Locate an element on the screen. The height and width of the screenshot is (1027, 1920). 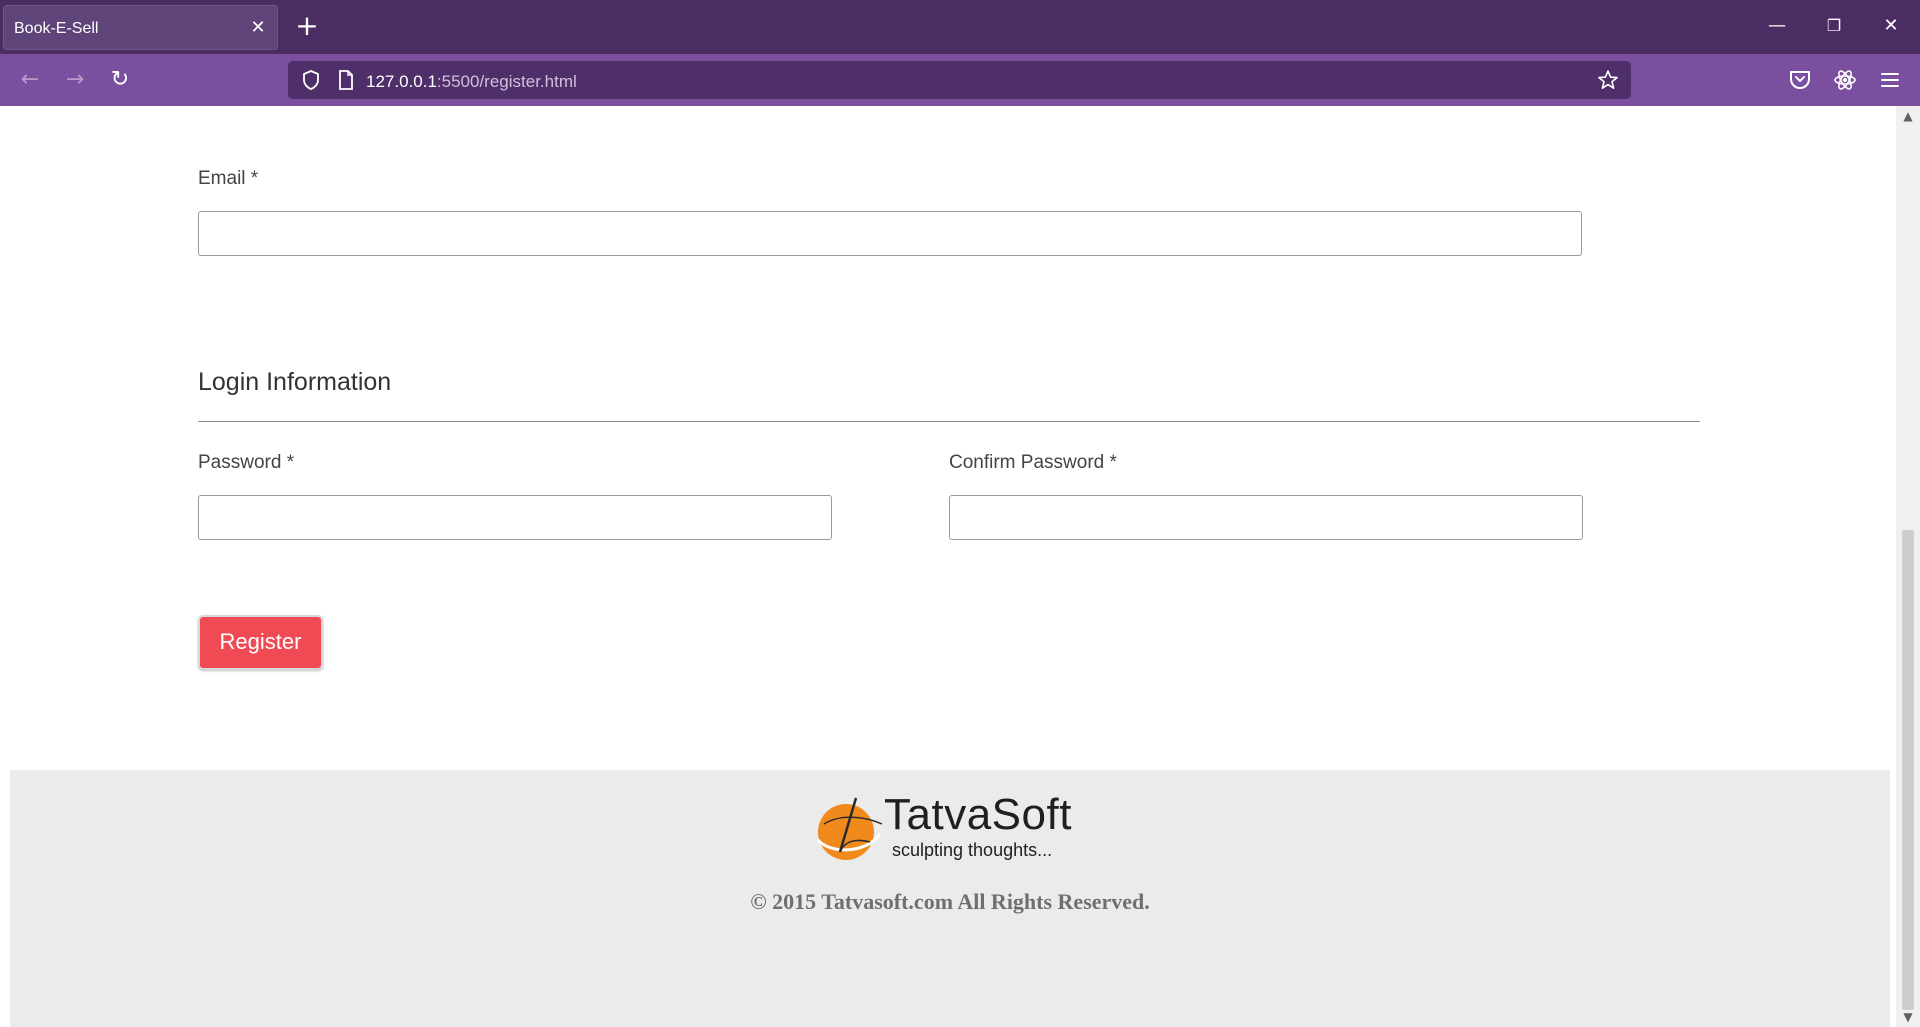
section-divider is located at coordinates (949, 421).